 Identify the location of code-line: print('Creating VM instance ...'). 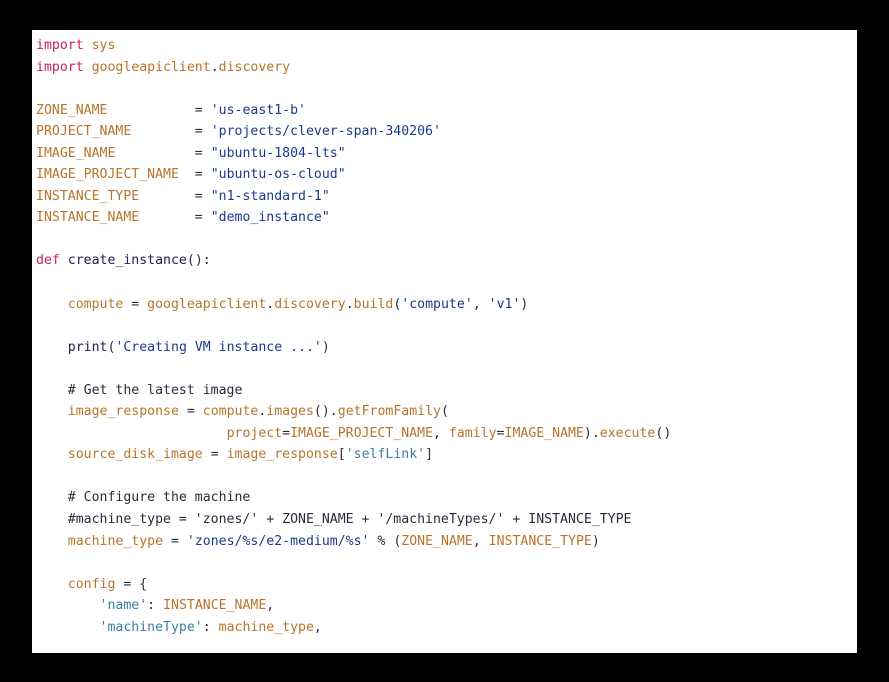
(446, 348).